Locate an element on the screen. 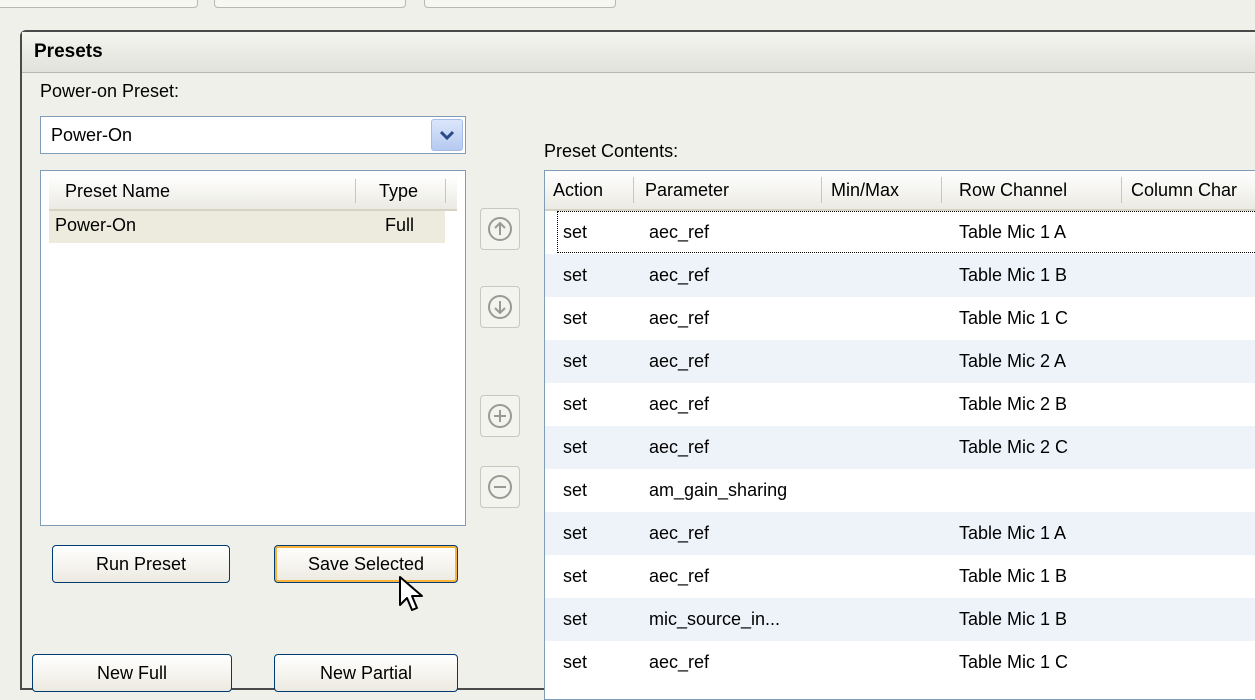 The image size is (1255, 700). cell-row-channel: Table Mic 2 A is located at coordinates (1013, 361).